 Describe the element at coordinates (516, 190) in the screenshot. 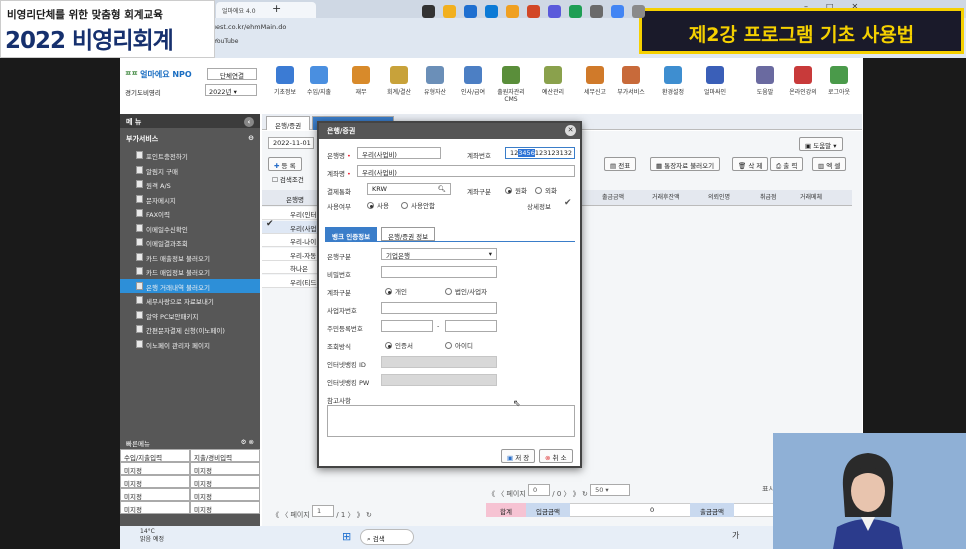

I see `radio-won: 원화` at that location.